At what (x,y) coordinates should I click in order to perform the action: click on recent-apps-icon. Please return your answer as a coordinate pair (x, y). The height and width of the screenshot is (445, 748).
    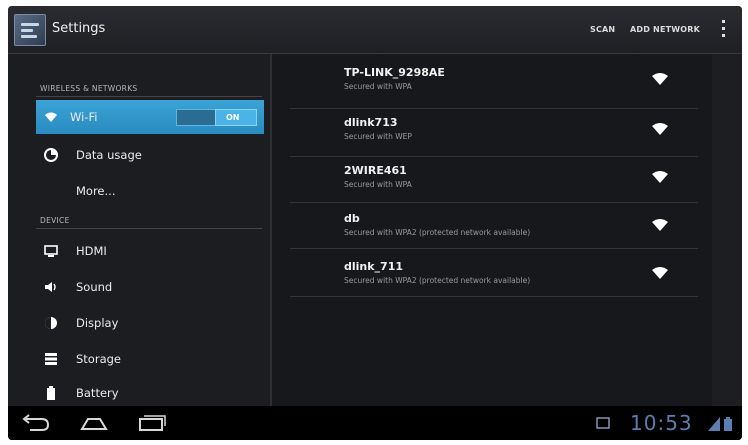
    Looking at the image, I should click on (152, 423).